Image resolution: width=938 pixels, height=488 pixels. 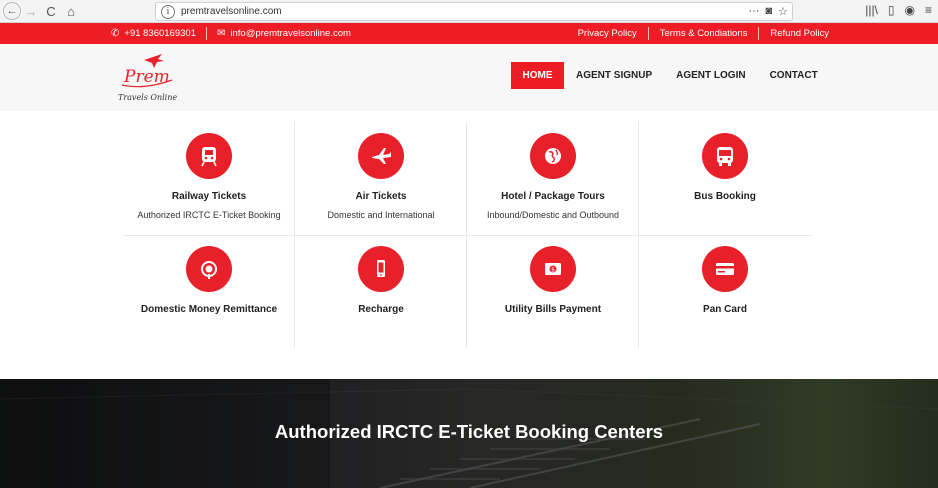 I want to click on service-subtitle: Authorized IRCTC E-Ticket Booking, so click(x=209, y=215).